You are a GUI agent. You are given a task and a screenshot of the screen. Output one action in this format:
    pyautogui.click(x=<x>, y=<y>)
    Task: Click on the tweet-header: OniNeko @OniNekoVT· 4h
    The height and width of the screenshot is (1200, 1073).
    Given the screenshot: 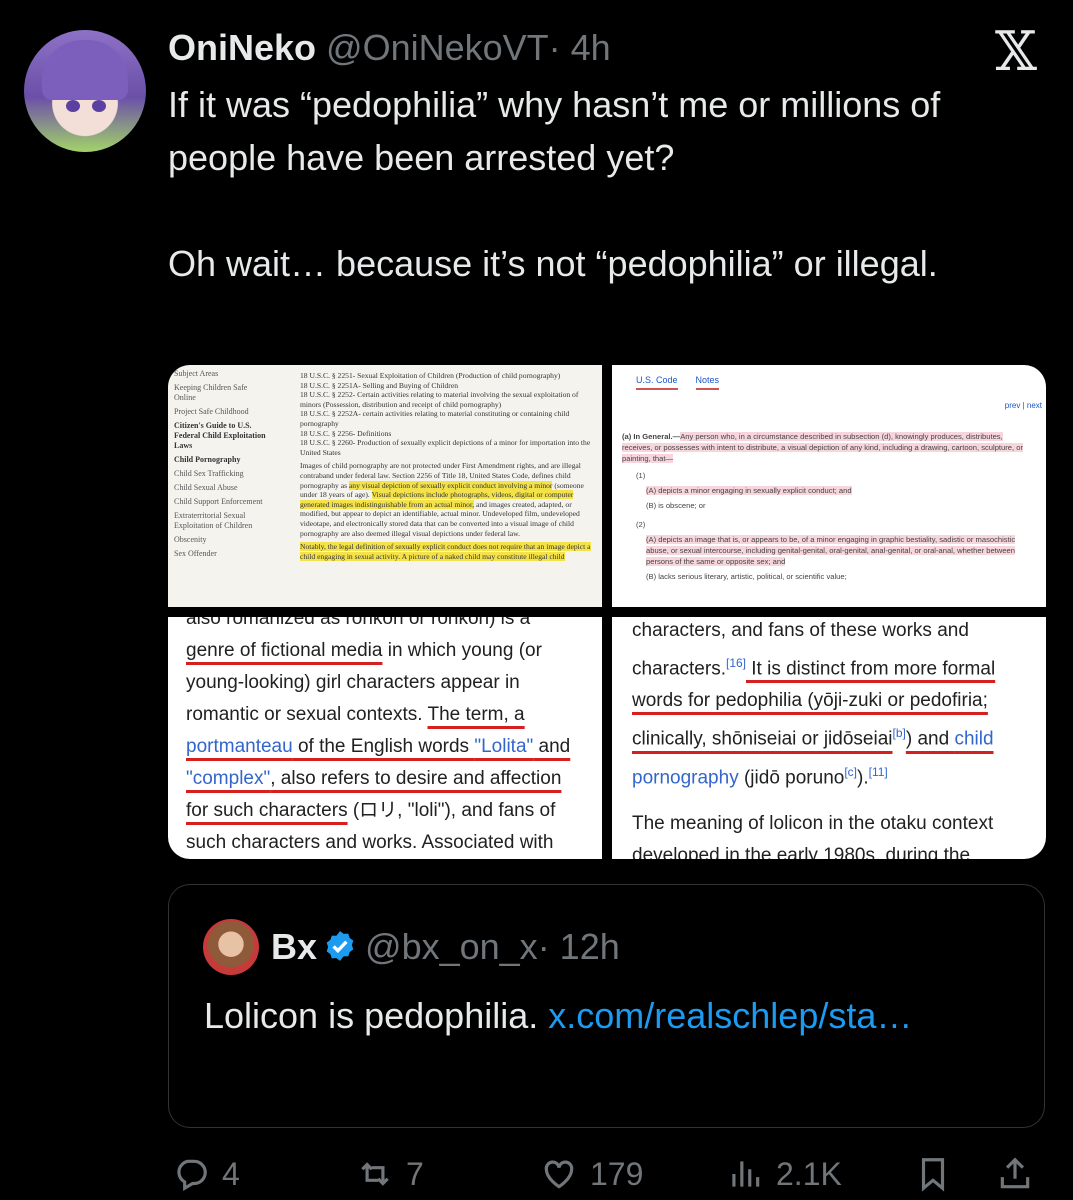 What is the action you would take?
    pyautogui.click(x=389, y=48)
    